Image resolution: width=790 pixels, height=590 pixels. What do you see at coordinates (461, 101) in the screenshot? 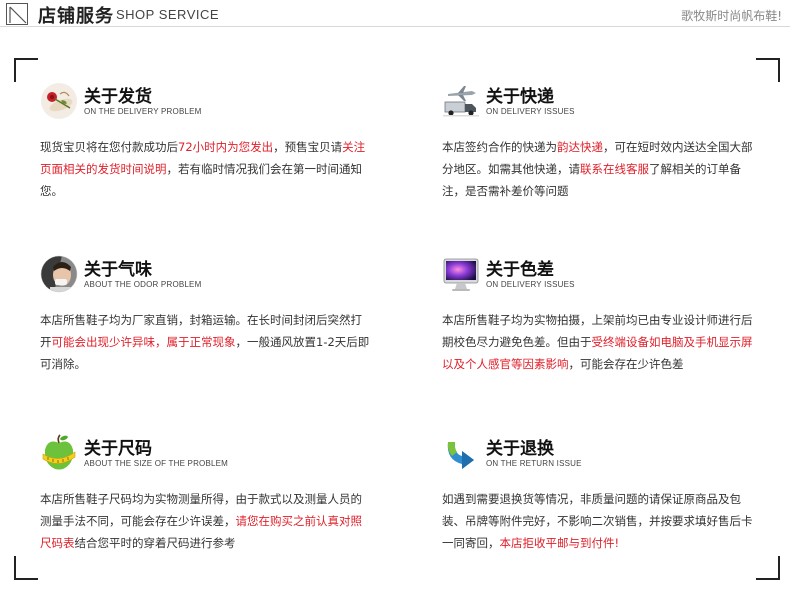
I see `delivery-plane-truck-icon` at bounding box center [461, 101].